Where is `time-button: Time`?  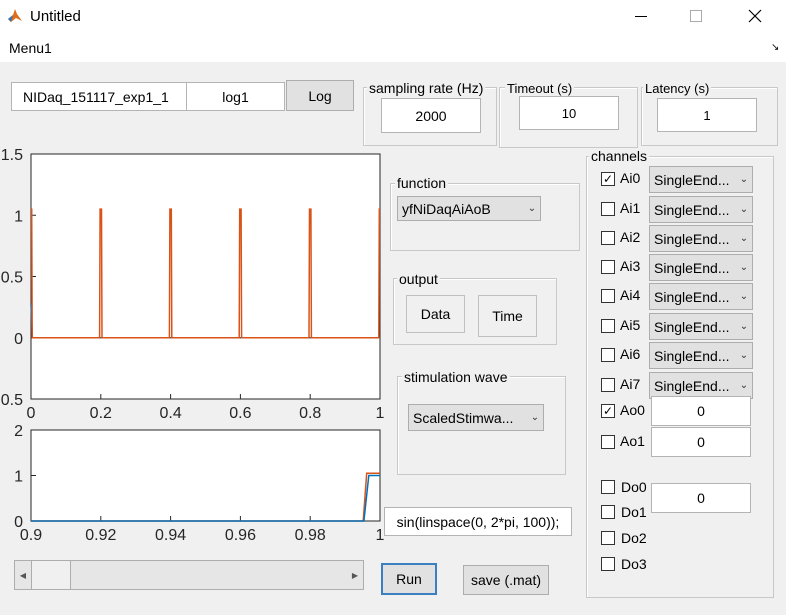
time-button: Time is located at coordinates (507, 316).